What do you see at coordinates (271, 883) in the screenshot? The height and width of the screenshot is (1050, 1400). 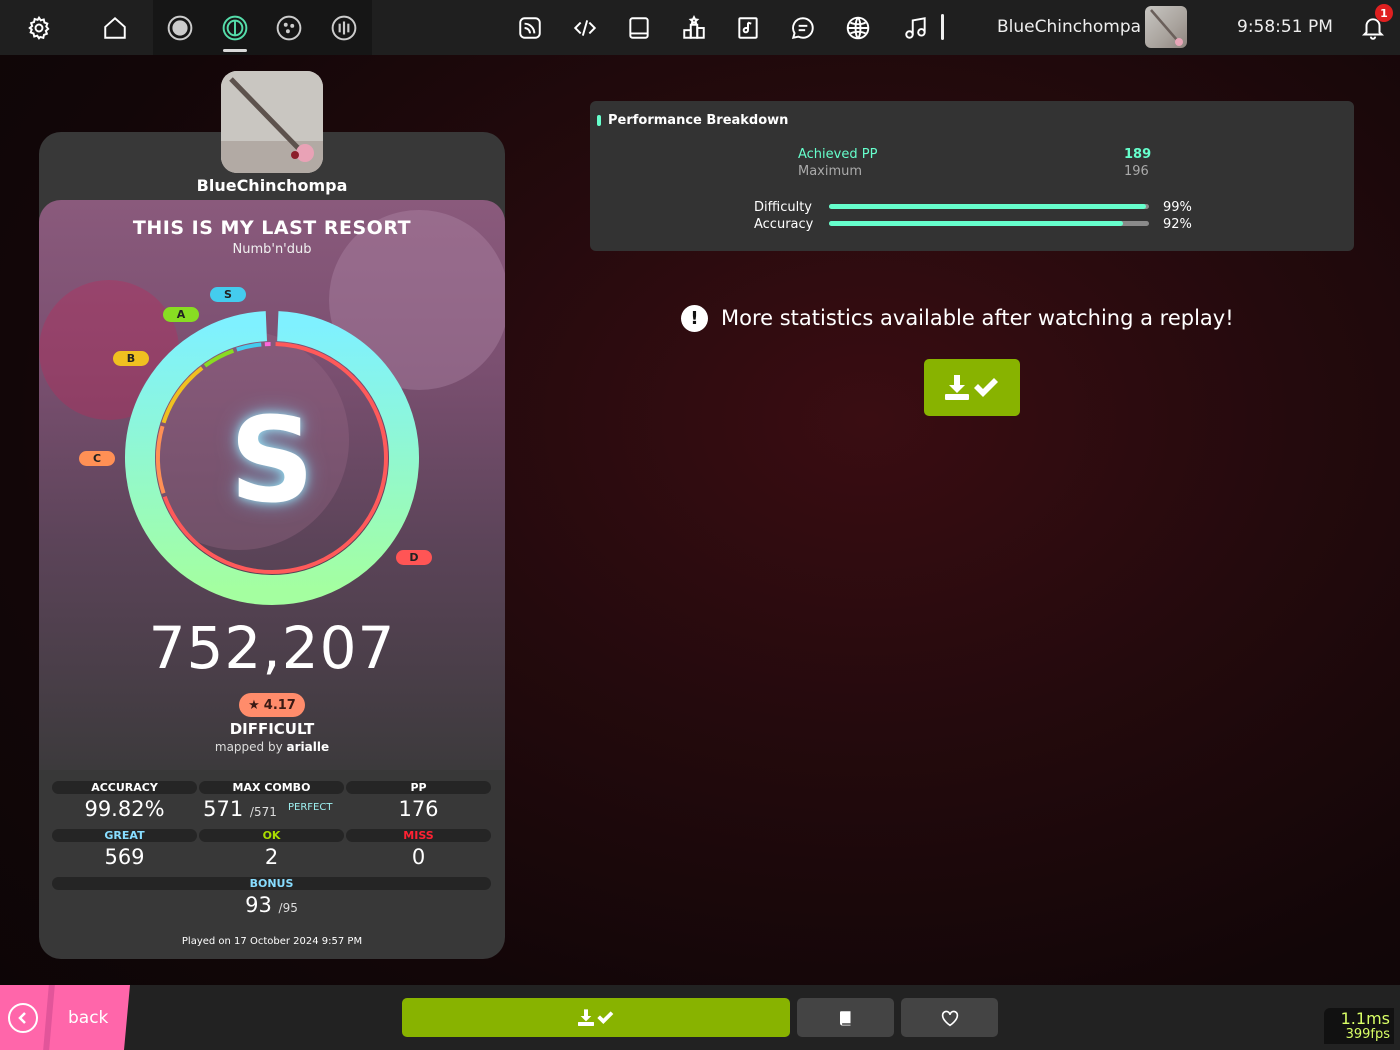 I see `bonus-header: BONUS` at bounding box center [271, 883].